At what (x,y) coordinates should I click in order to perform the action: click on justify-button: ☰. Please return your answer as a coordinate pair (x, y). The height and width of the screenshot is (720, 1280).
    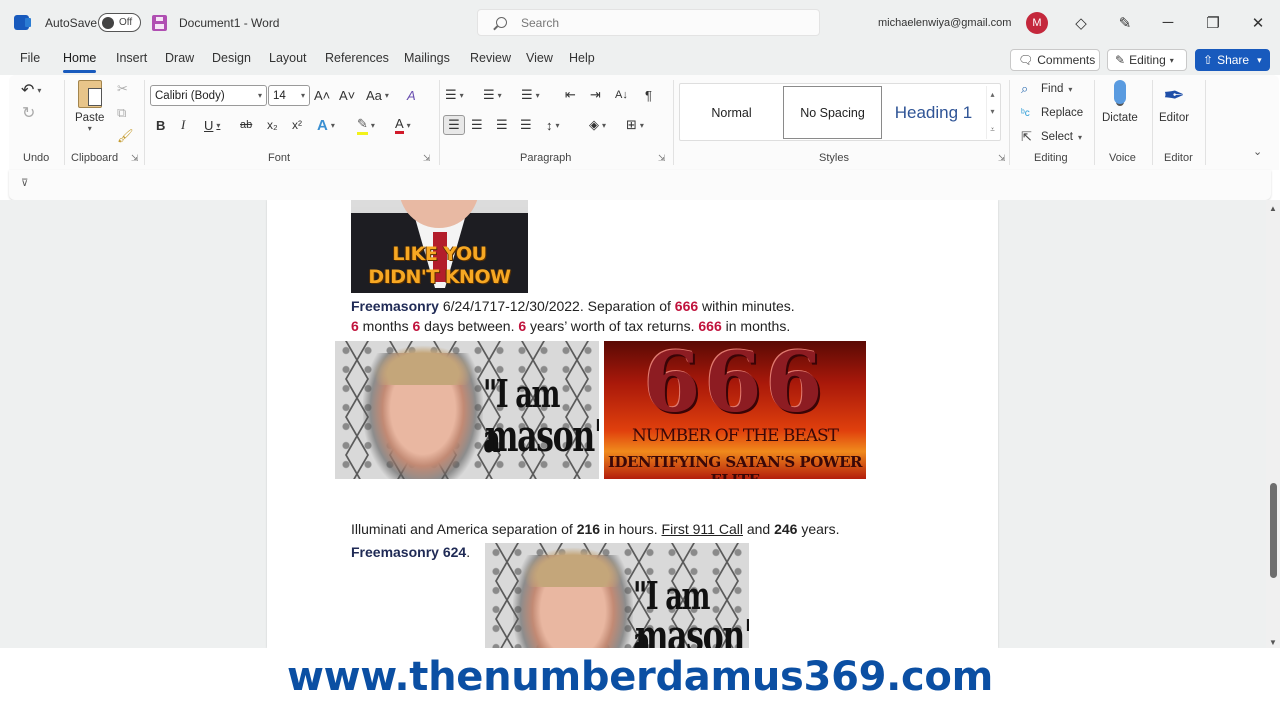
    Looking at the image, I should click on (526, 125).